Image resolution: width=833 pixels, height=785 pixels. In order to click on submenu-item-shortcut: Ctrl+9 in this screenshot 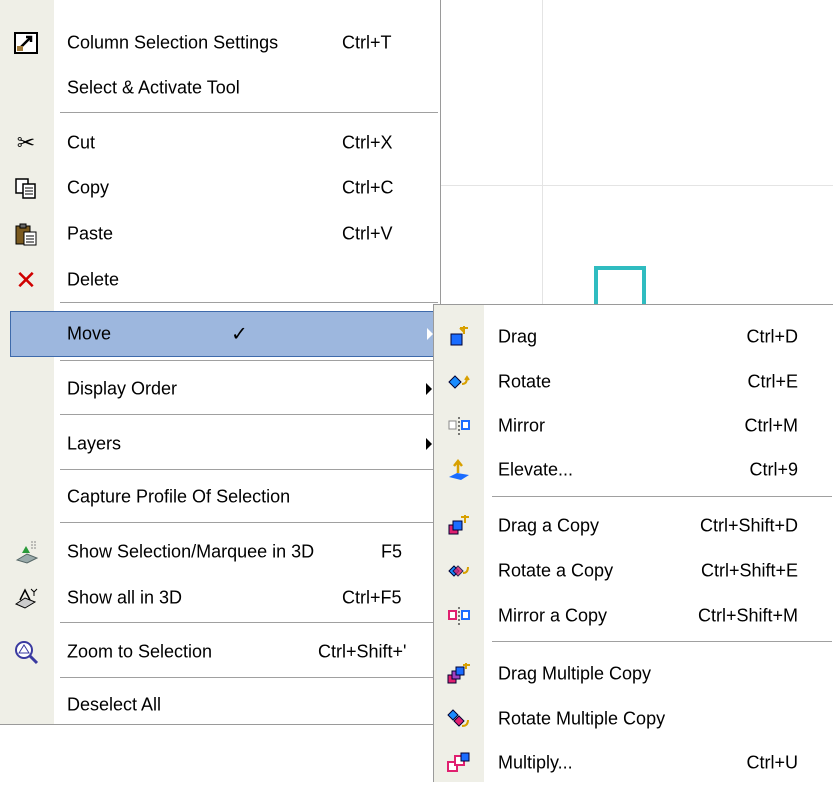, I will do `click(773, 469)`.